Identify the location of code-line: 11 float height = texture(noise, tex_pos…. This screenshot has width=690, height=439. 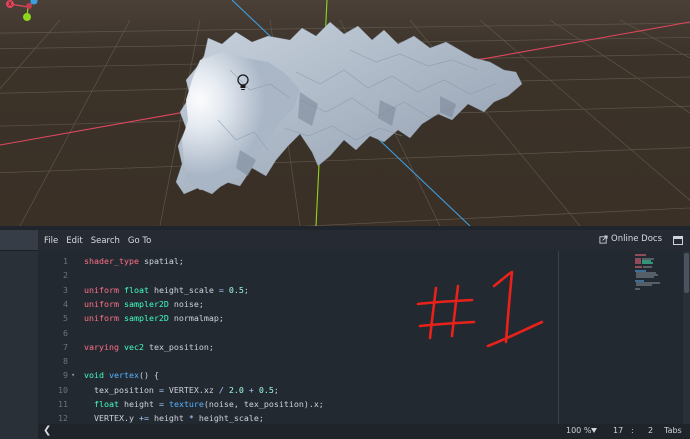
(338, 404).